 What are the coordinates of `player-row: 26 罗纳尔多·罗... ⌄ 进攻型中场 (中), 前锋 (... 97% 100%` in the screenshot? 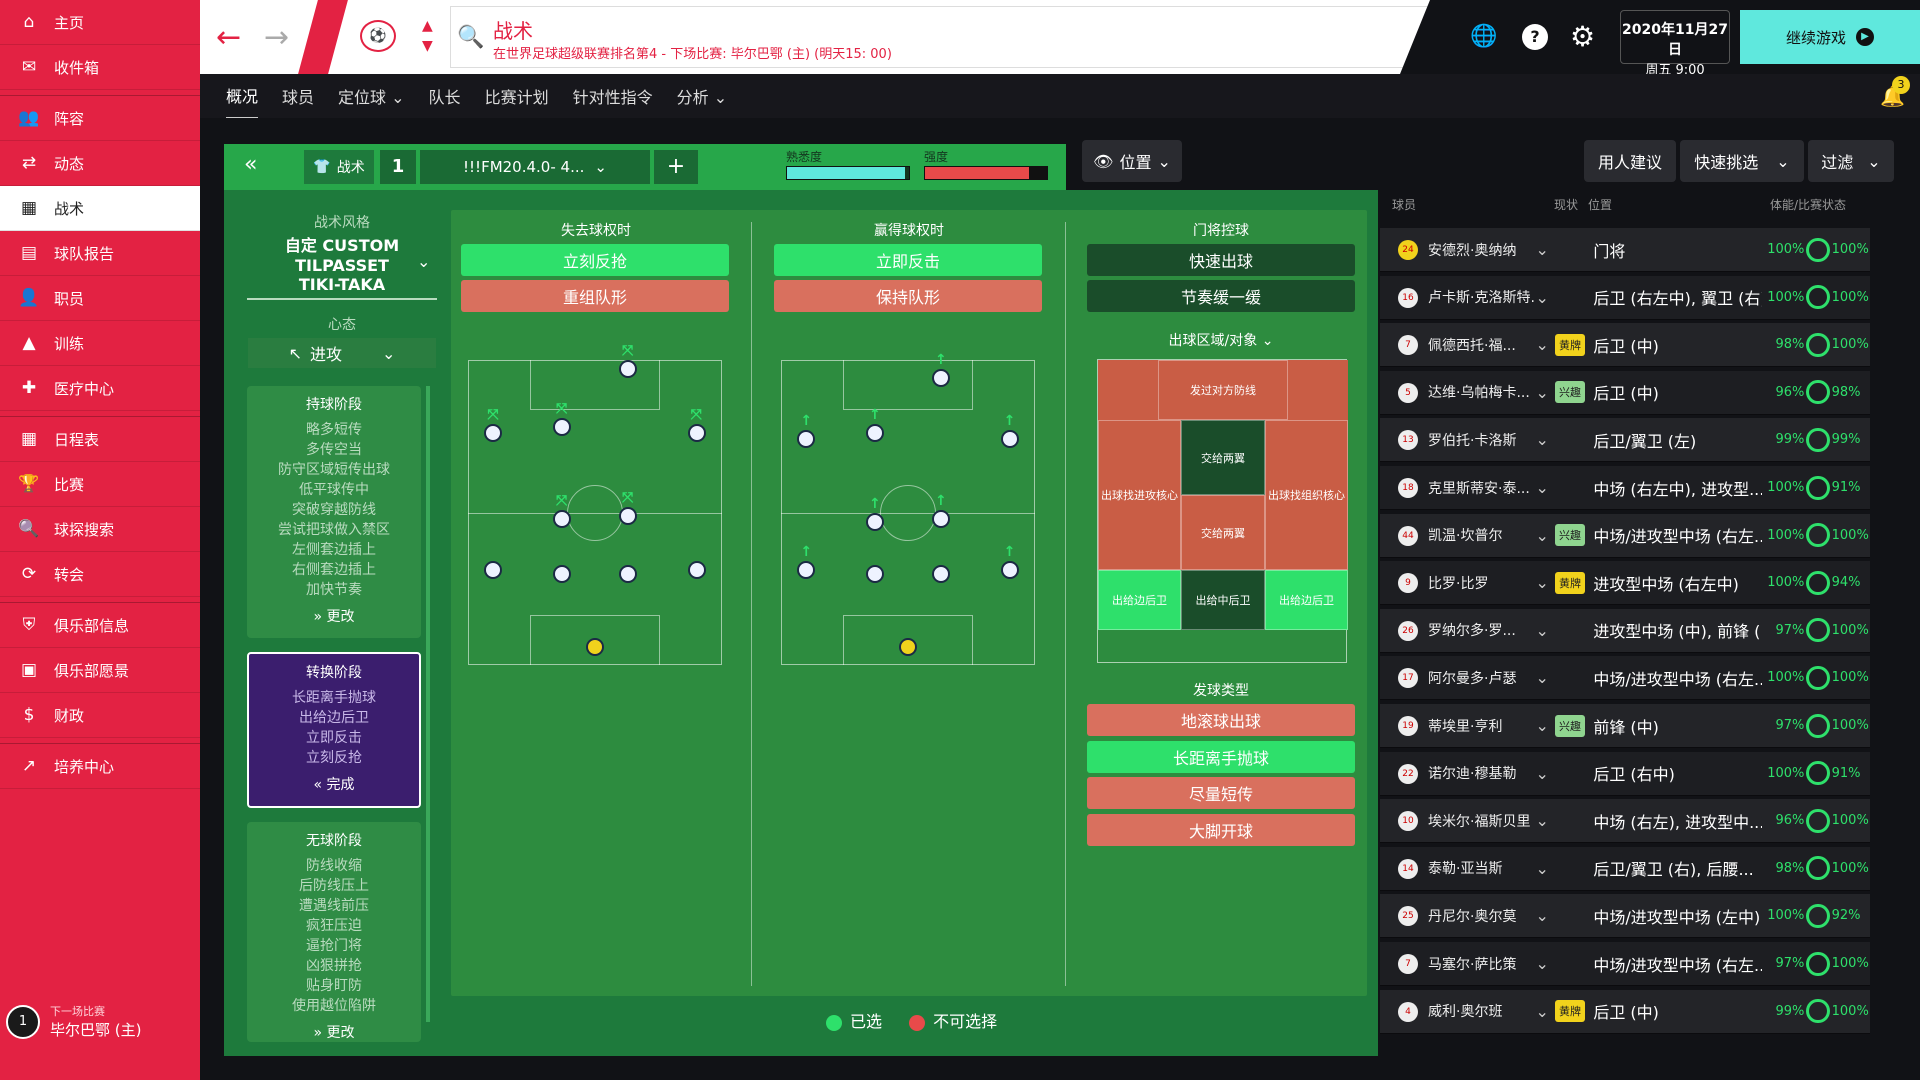 It's located at (1625, 630).